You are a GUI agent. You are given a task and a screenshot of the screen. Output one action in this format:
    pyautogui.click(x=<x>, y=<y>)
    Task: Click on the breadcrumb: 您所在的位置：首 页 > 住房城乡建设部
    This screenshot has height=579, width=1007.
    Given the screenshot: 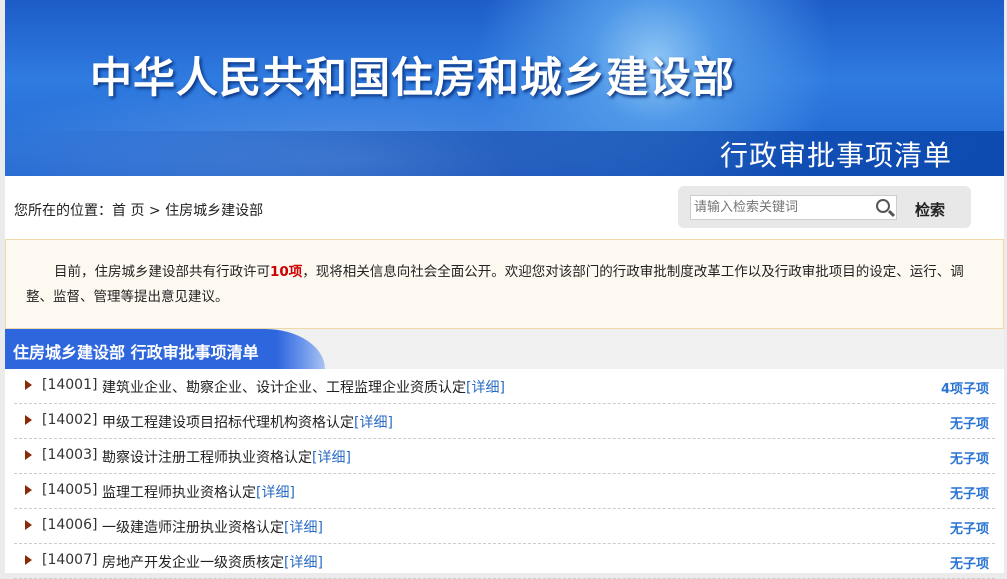 What is the action you would take?
    pyautogui.click(x=138, y=210)
    